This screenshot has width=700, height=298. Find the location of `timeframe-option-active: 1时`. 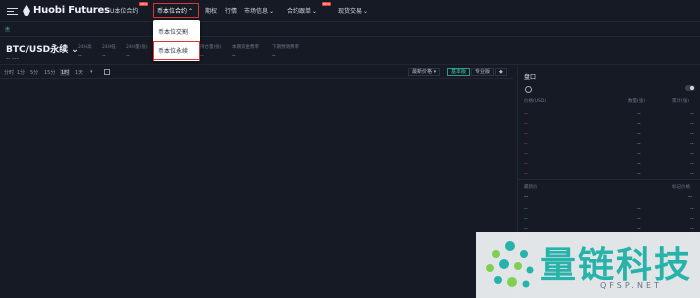

timeframe-option-active: 1时 is located at coordinates (65, 72).